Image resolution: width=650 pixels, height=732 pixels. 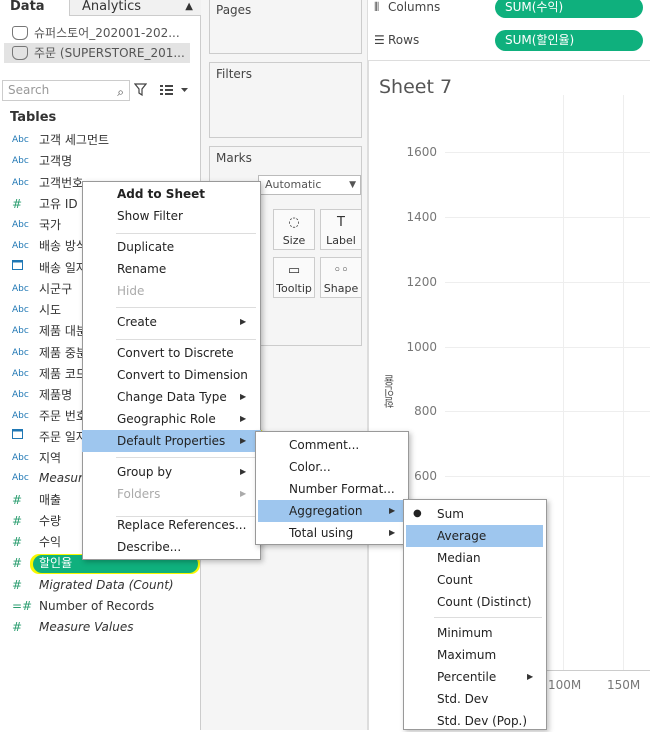 What do you see at coordinates (475, 558) in the screenshot?
I see `menu-agg-median: Median` at bounding box center [475, 558].